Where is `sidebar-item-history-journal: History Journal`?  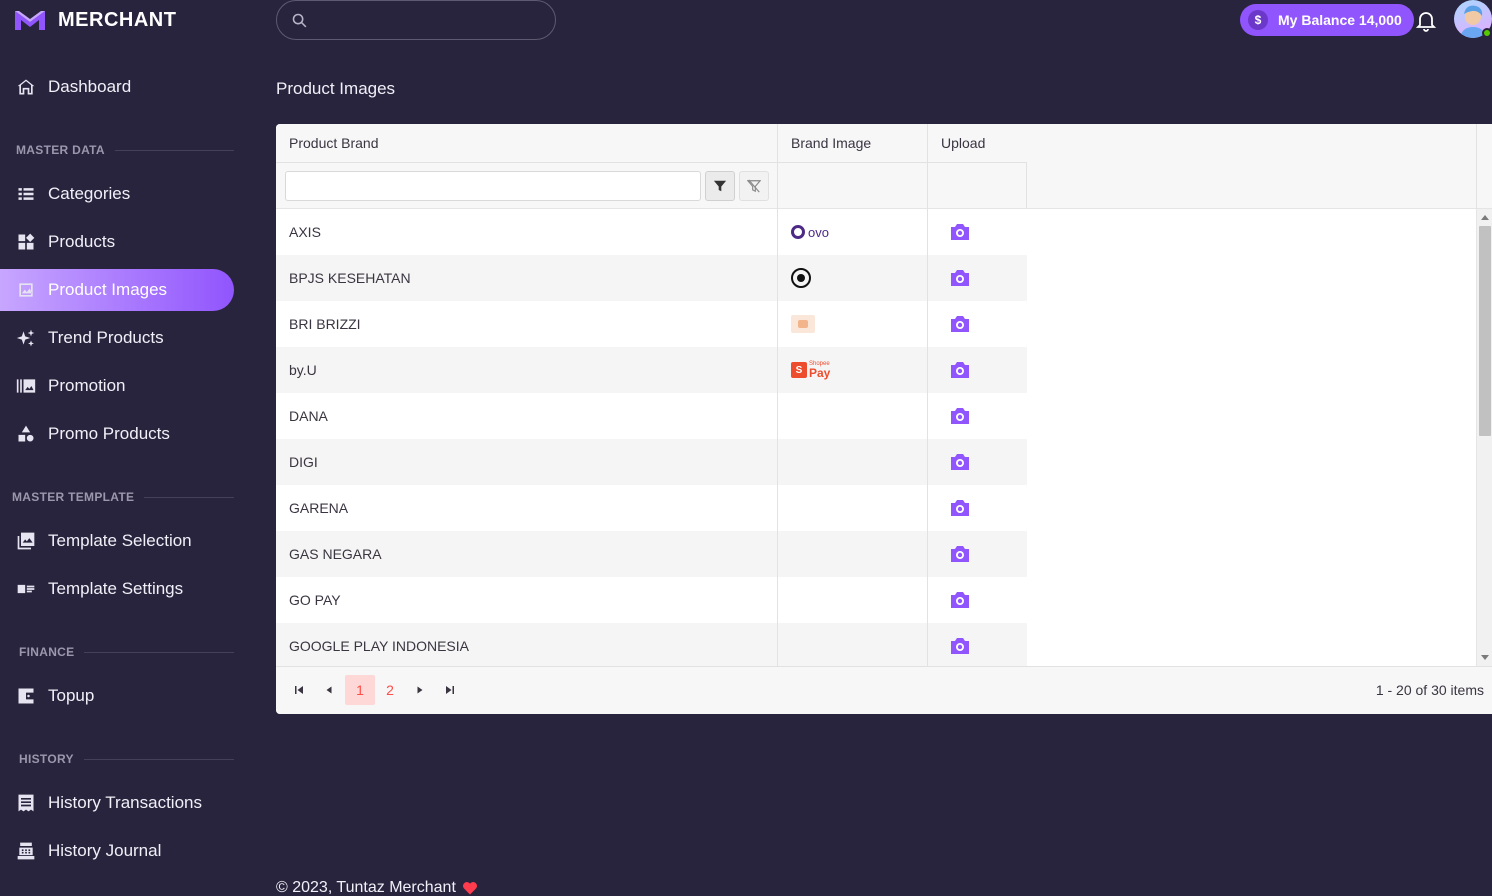 sidebar-item-history-journal: History Journal is located at coordinates (117, 851).